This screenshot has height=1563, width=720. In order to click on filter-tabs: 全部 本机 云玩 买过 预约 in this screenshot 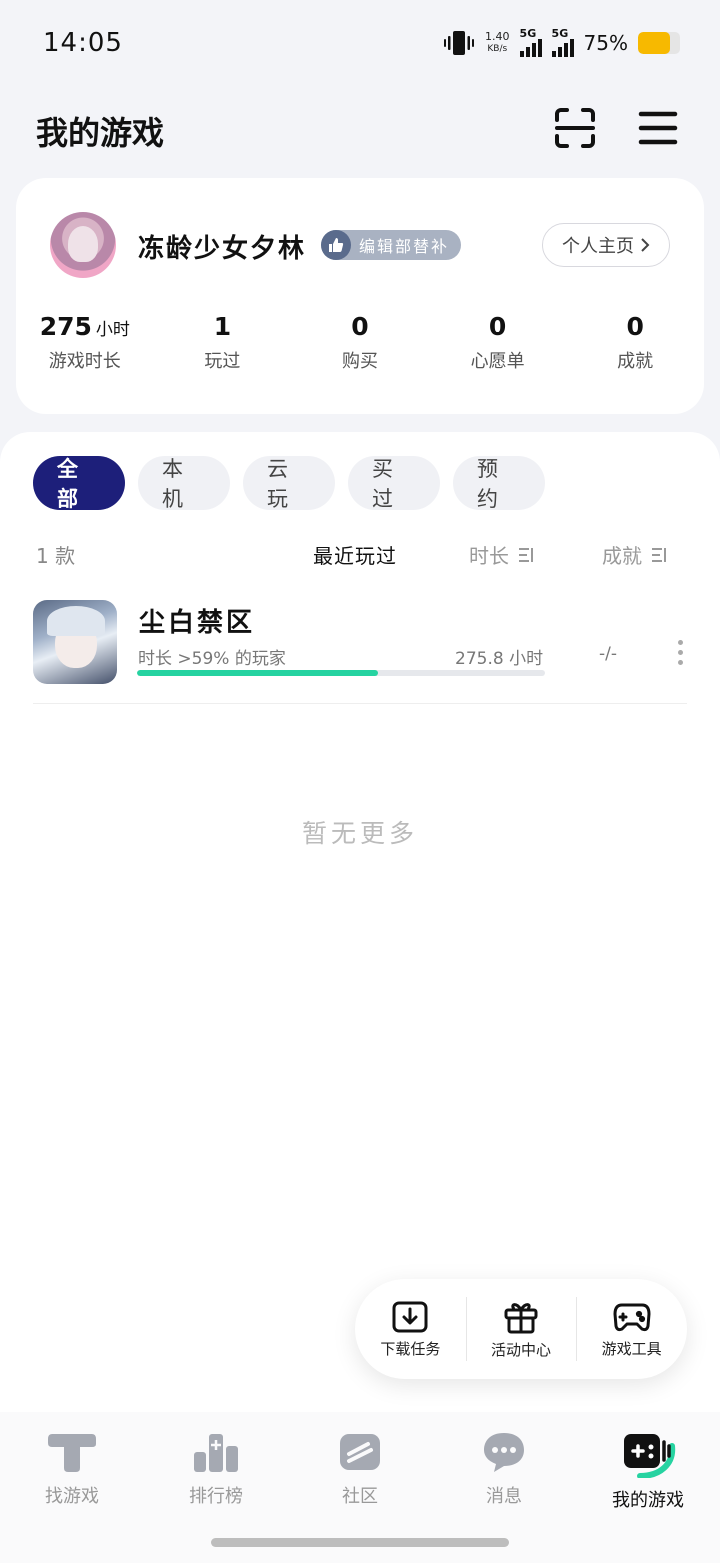, I will do `click(289, 483)`.